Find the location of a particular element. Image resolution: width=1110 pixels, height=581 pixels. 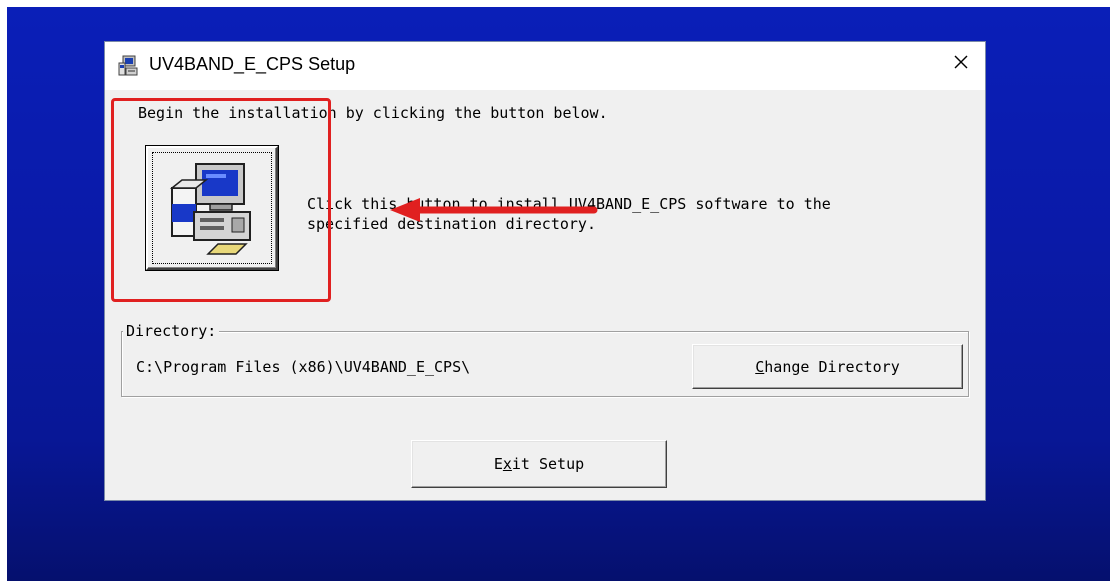

close-icon is located at coordinates (961, 64).